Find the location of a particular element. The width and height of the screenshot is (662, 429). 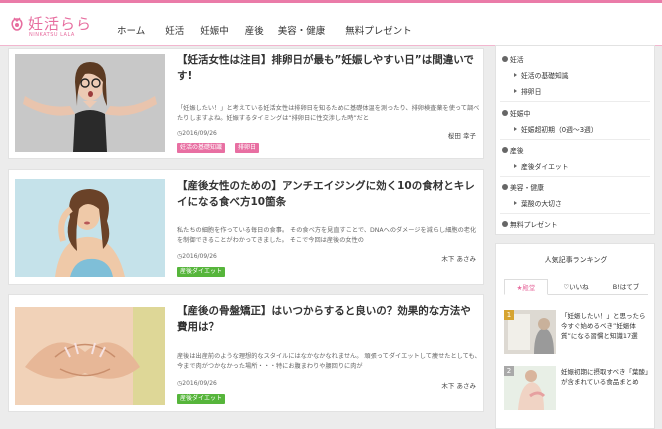

ranking-item-title: 妊娠初期に摂取すべき「葉酸」が含まれている食品まとめ is located at coordinates (605, 377).